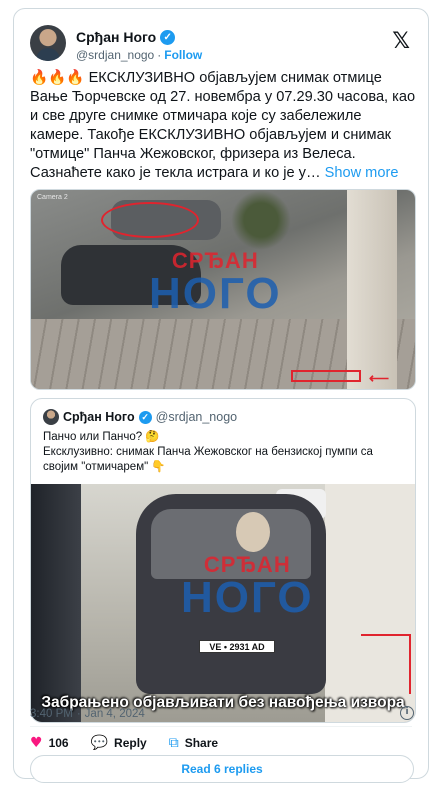 Image resolution: width=441 pixels, height=787 pixels. I want to click on driver, so click(253, 532).